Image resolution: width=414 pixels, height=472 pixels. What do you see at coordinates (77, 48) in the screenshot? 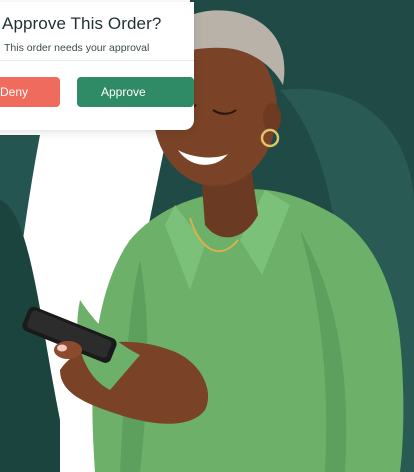
I see `approval-subtitle: This order needs your approval` at bounding box center [77, 48].